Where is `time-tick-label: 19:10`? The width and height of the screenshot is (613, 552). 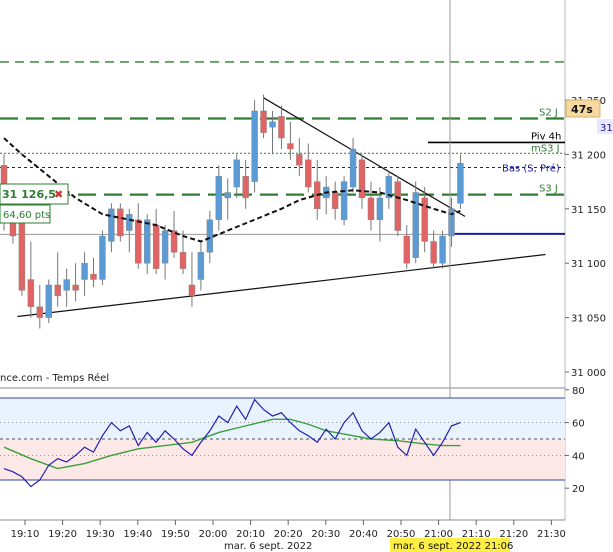 time-tick-label: 19:10 is located at coordinates (25, 534).